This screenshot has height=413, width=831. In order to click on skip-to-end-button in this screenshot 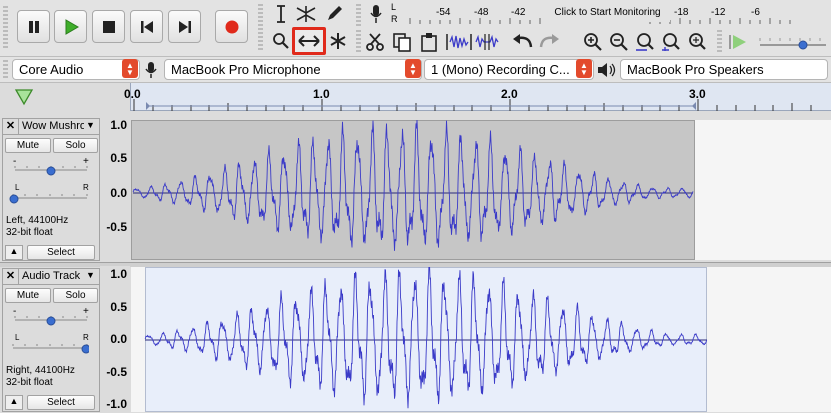, I will do `click(184, 26)`.